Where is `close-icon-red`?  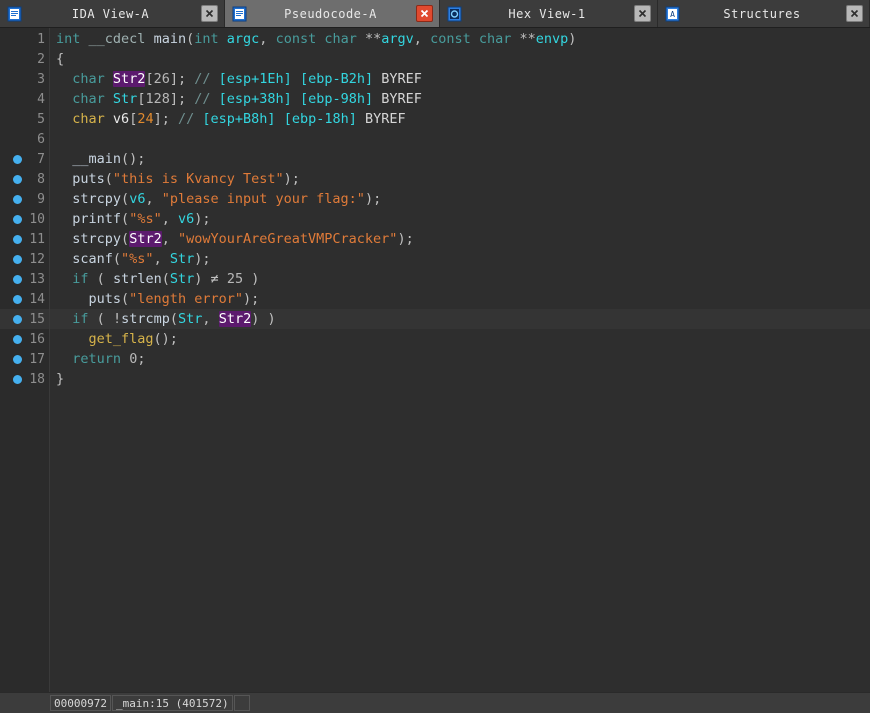
close-icon-red is located at coordinates (424, 13).